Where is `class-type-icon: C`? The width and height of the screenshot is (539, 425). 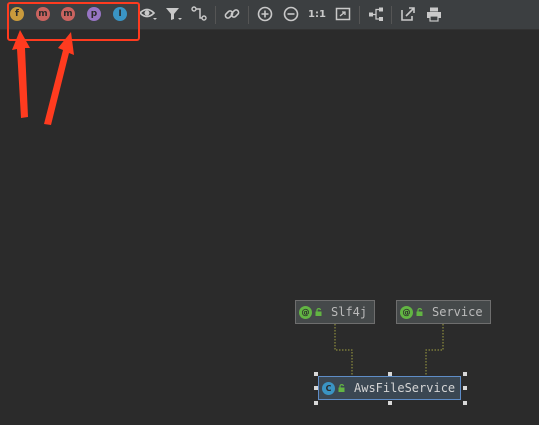
class-type-icon: C is located at coordinates (328, 388).